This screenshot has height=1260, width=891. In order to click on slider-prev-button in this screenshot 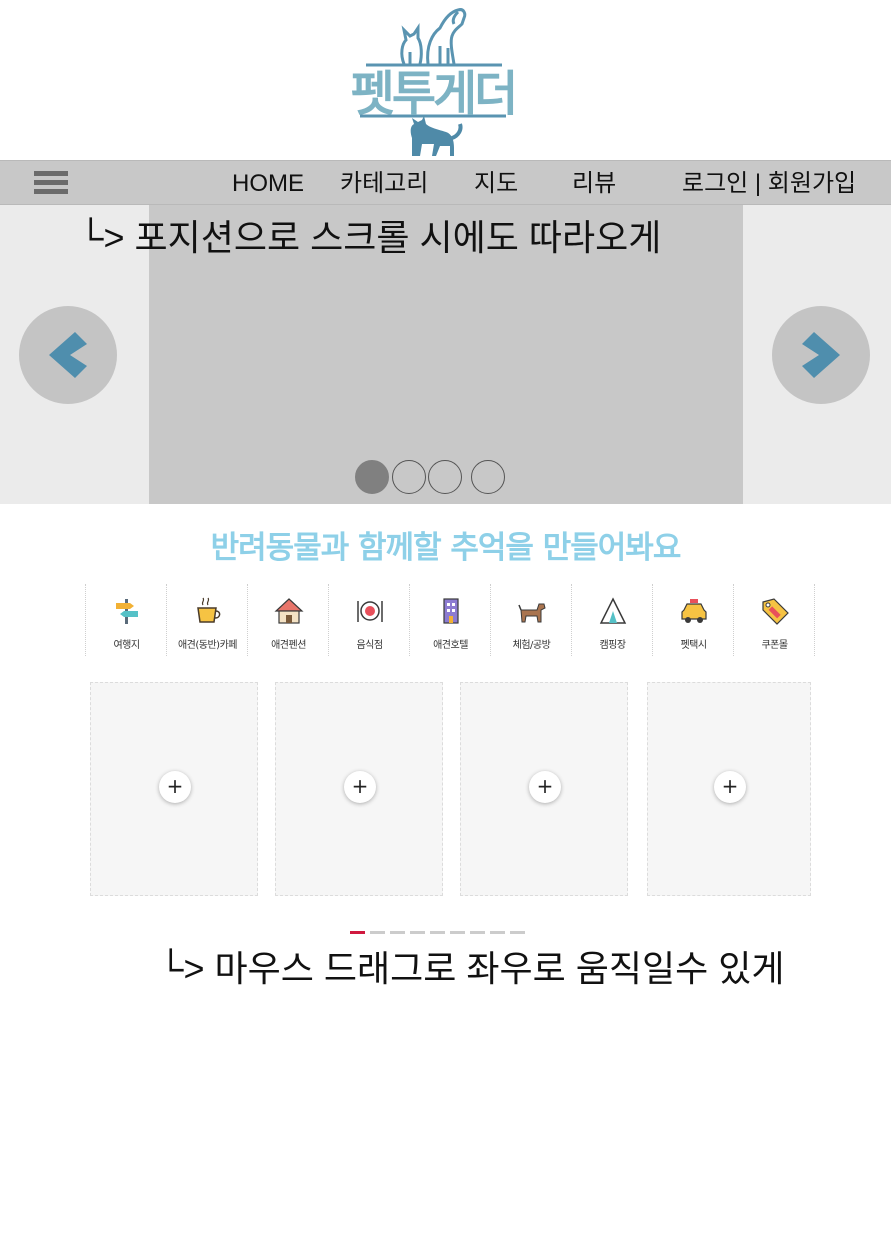, I will do `click(68, 355)`.